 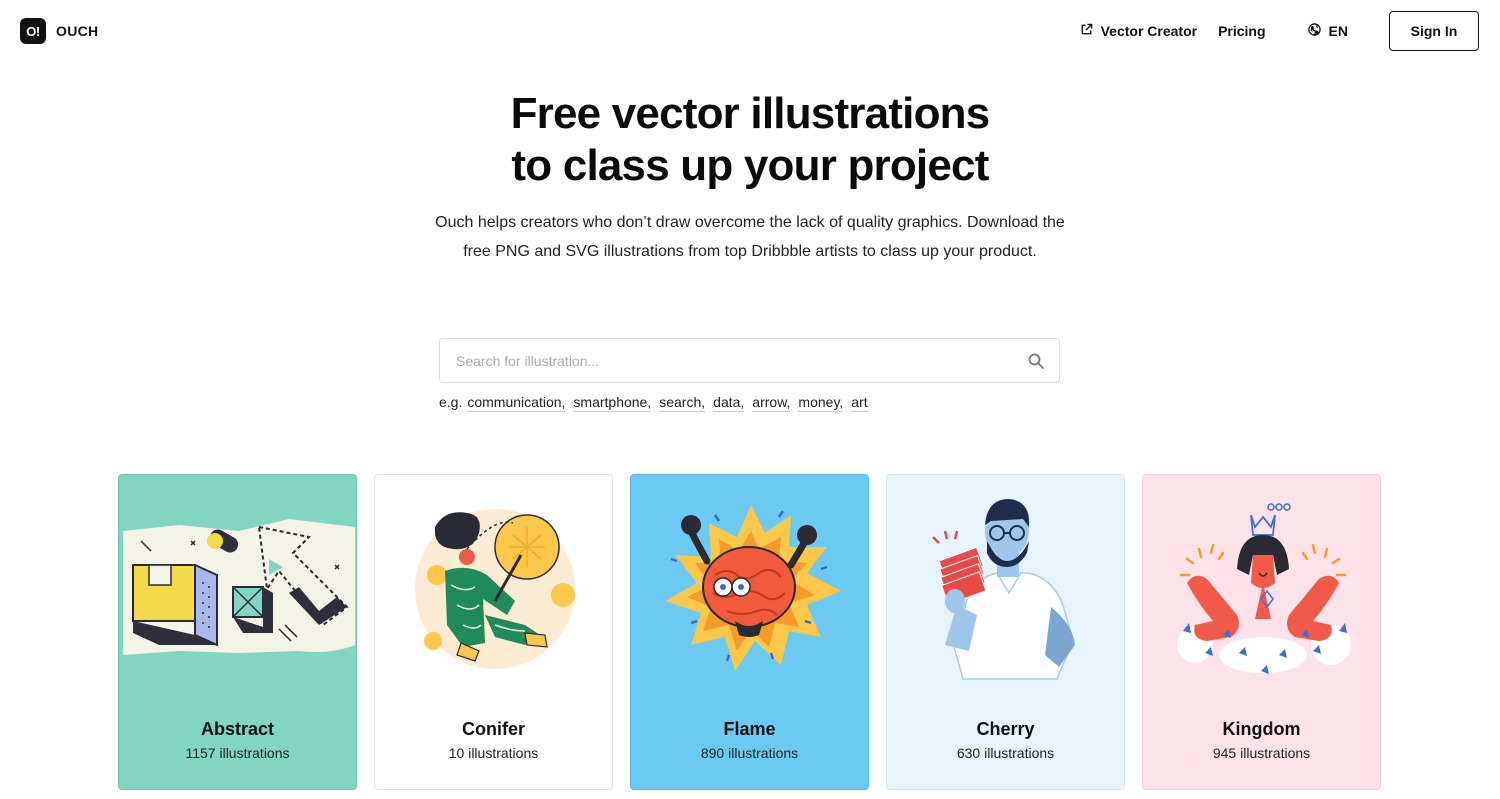 What do you see at coordinates (493, 729) in the screenshot?
I see `category-name: Conifer` at bounding box center [493, 729].